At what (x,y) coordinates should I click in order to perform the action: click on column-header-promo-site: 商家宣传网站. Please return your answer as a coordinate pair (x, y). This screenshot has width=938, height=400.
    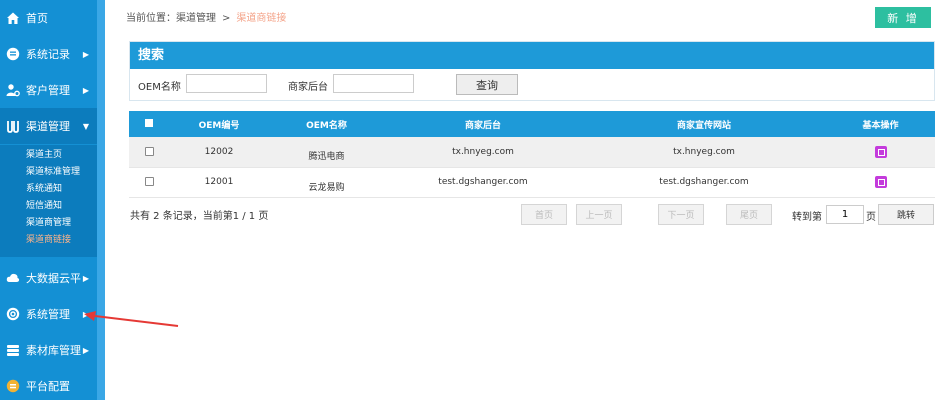
    Looking at the image, I should click on (704, 124).